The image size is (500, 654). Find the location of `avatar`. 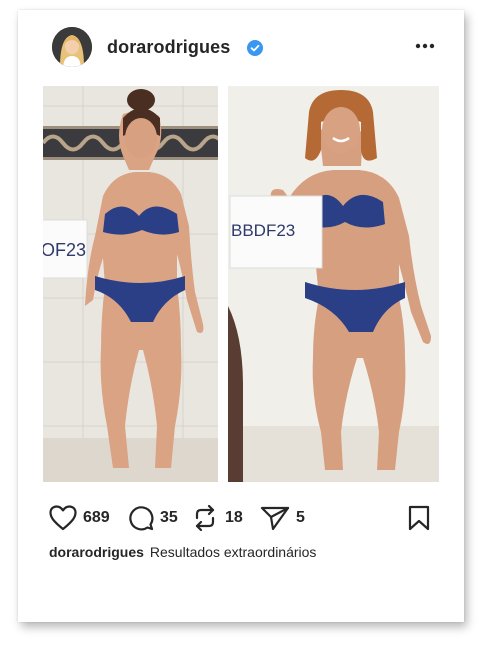

avatar is located at coordinates (72, 47).